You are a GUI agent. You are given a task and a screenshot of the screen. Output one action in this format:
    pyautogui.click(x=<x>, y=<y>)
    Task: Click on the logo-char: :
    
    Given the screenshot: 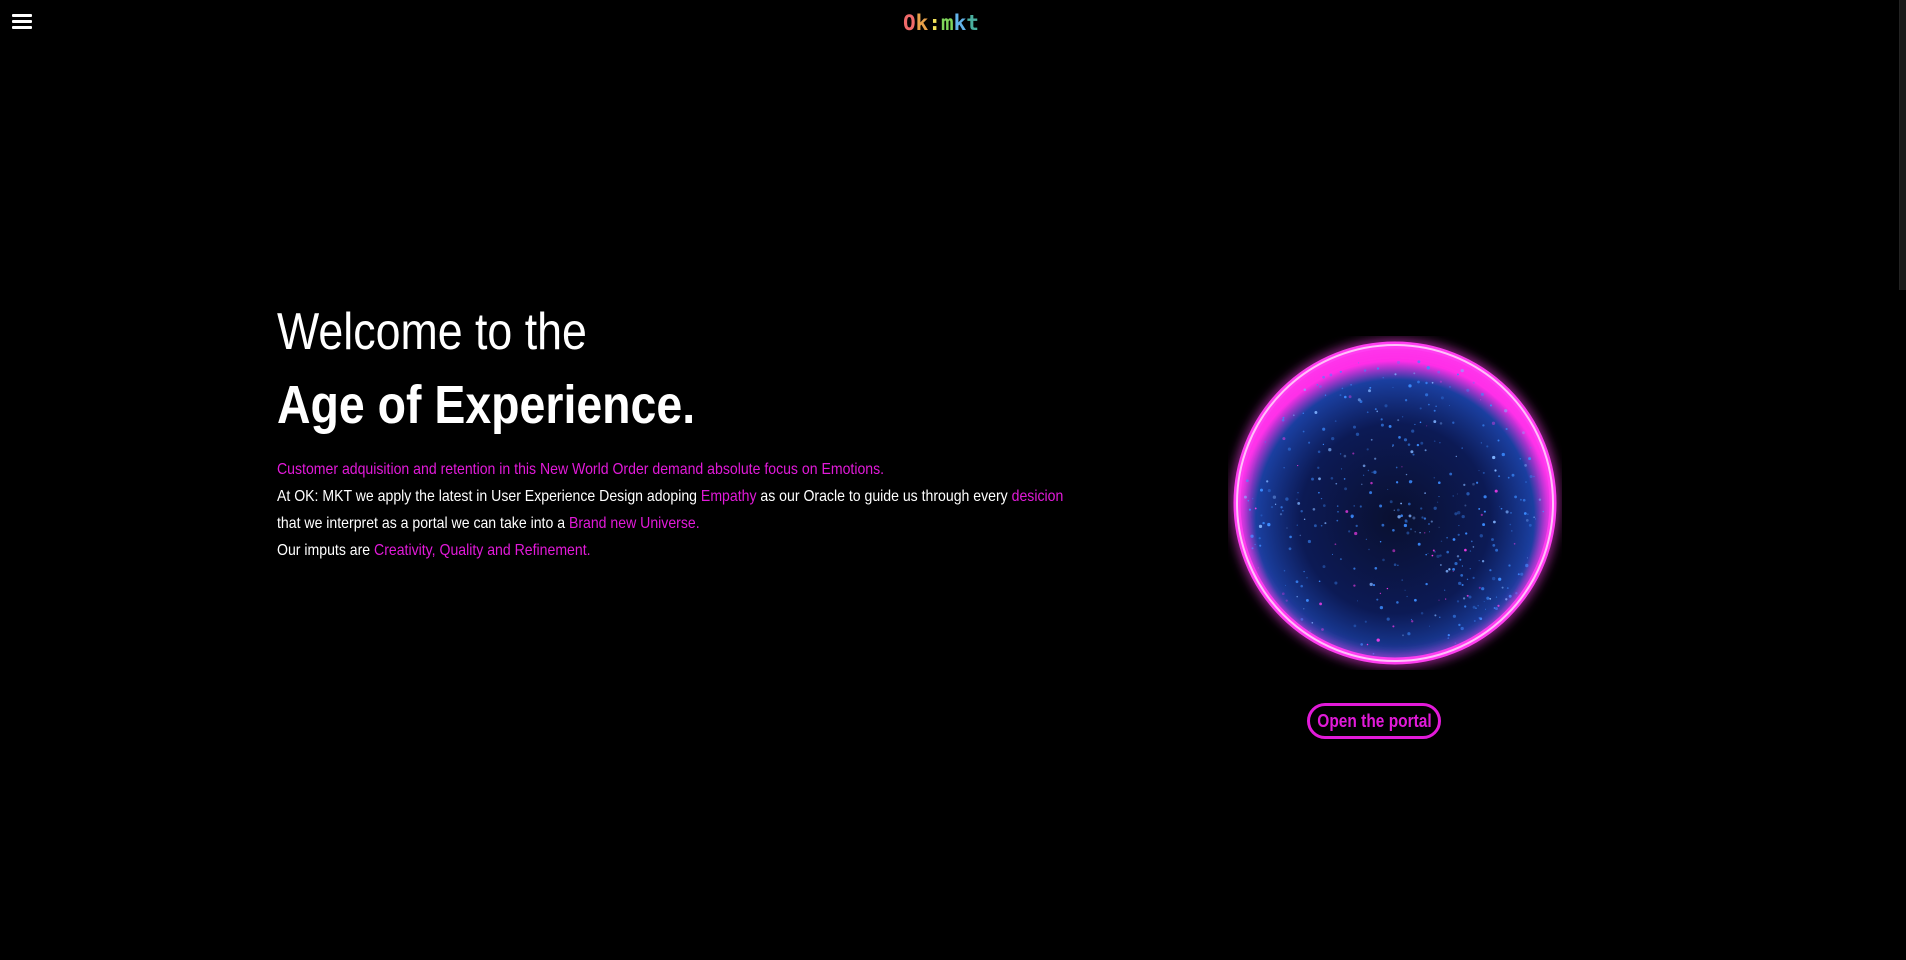 What is the action you would take?
    pyautogui.click(x=934, y=23)
    